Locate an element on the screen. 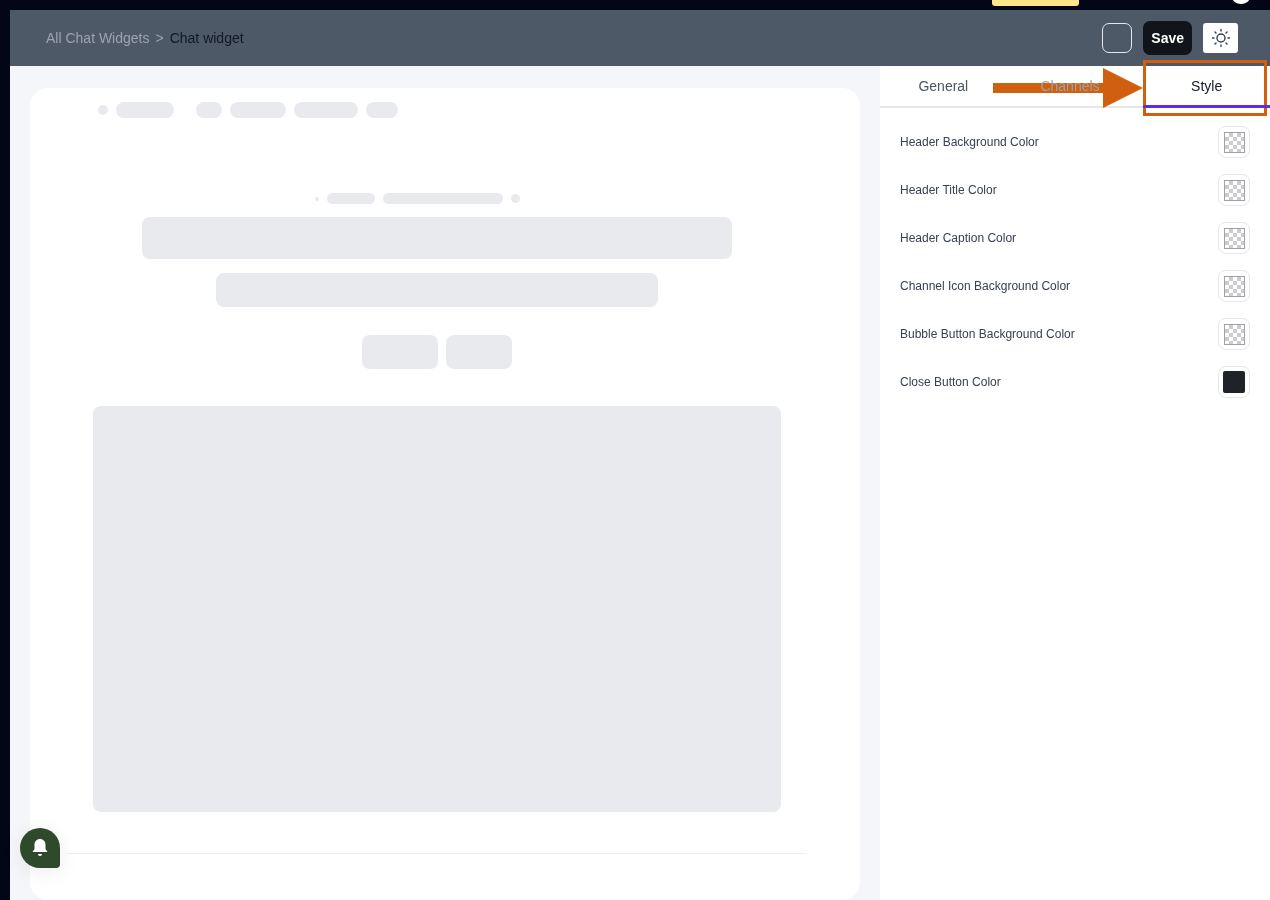  notification-button is located at coordinates (40, 848).